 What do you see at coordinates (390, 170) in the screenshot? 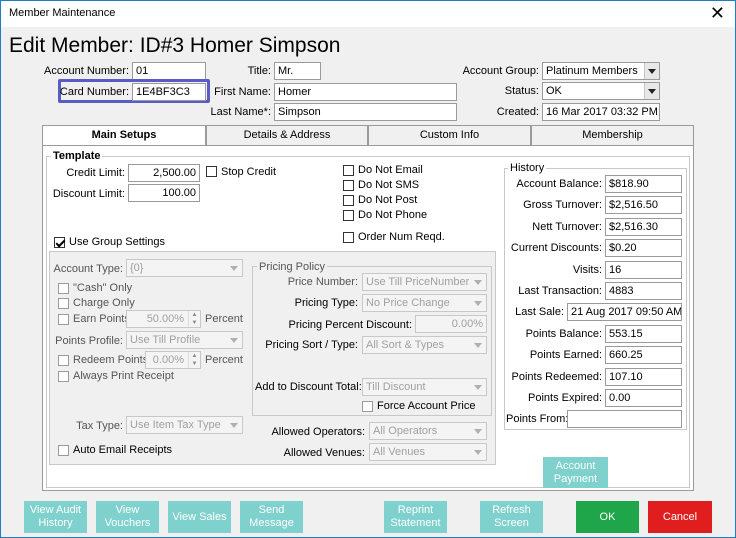
I see `do-not-email-label: Do Not Email` at bounding box center [390, 170].